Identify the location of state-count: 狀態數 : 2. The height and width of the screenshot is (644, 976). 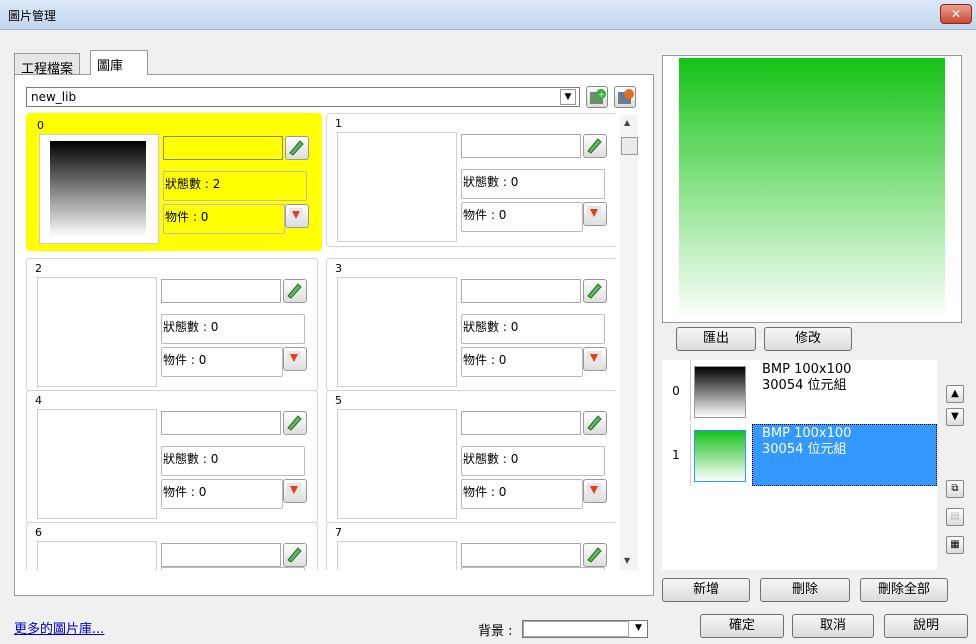
(235, 186).